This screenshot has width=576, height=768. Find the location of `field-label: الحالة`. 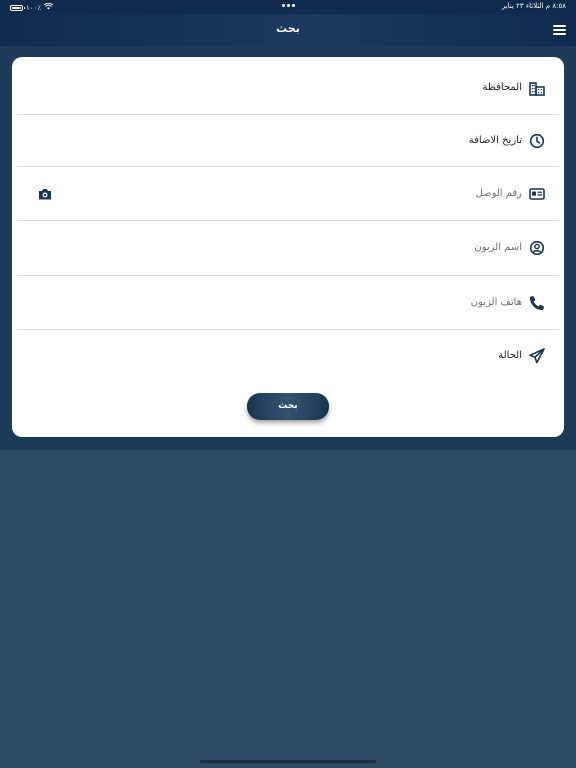

field-label: الحالة is located at coordinates (510, 355).